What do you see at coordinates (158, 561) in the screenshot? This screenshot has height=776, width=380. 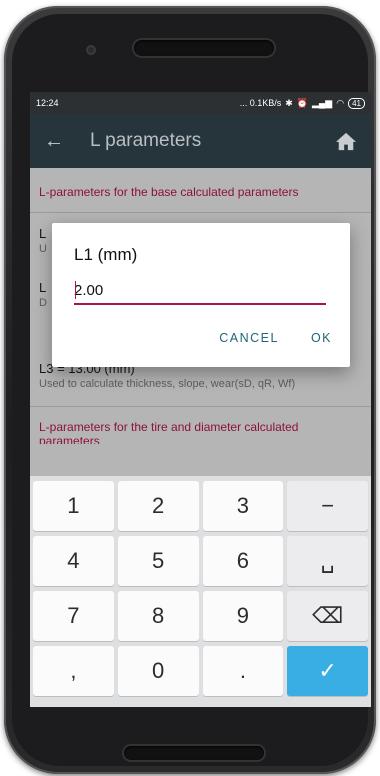 I see `key-5: 5` at bounding box center [158, 561].